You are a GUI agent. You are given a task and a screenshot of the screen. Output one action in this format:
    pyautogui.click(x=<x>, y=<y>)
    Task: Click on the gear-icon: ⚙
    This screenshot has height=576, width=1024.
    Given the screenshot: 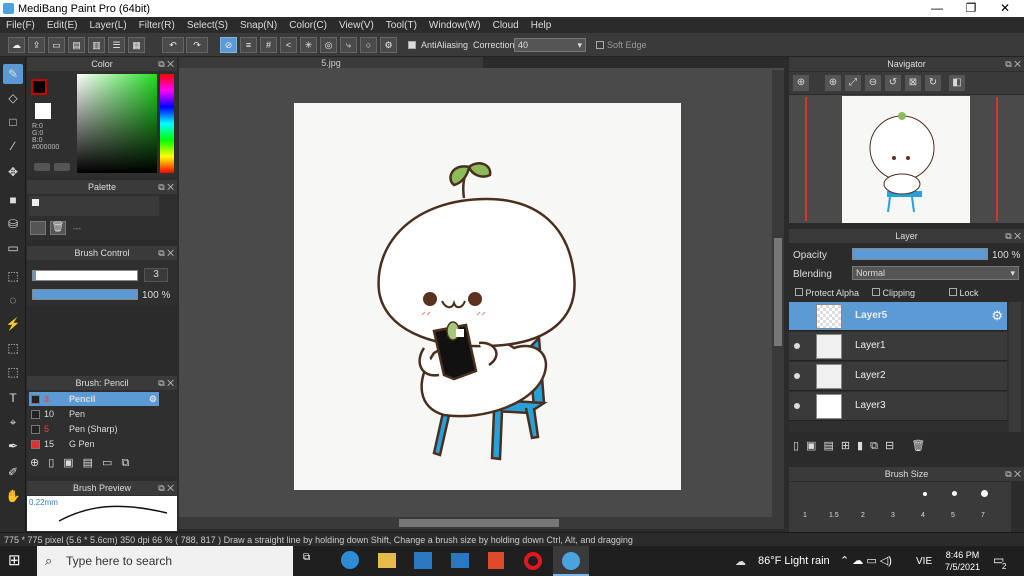 What is the action you would take?
    pyautogui.click(x=997, y=316)
    